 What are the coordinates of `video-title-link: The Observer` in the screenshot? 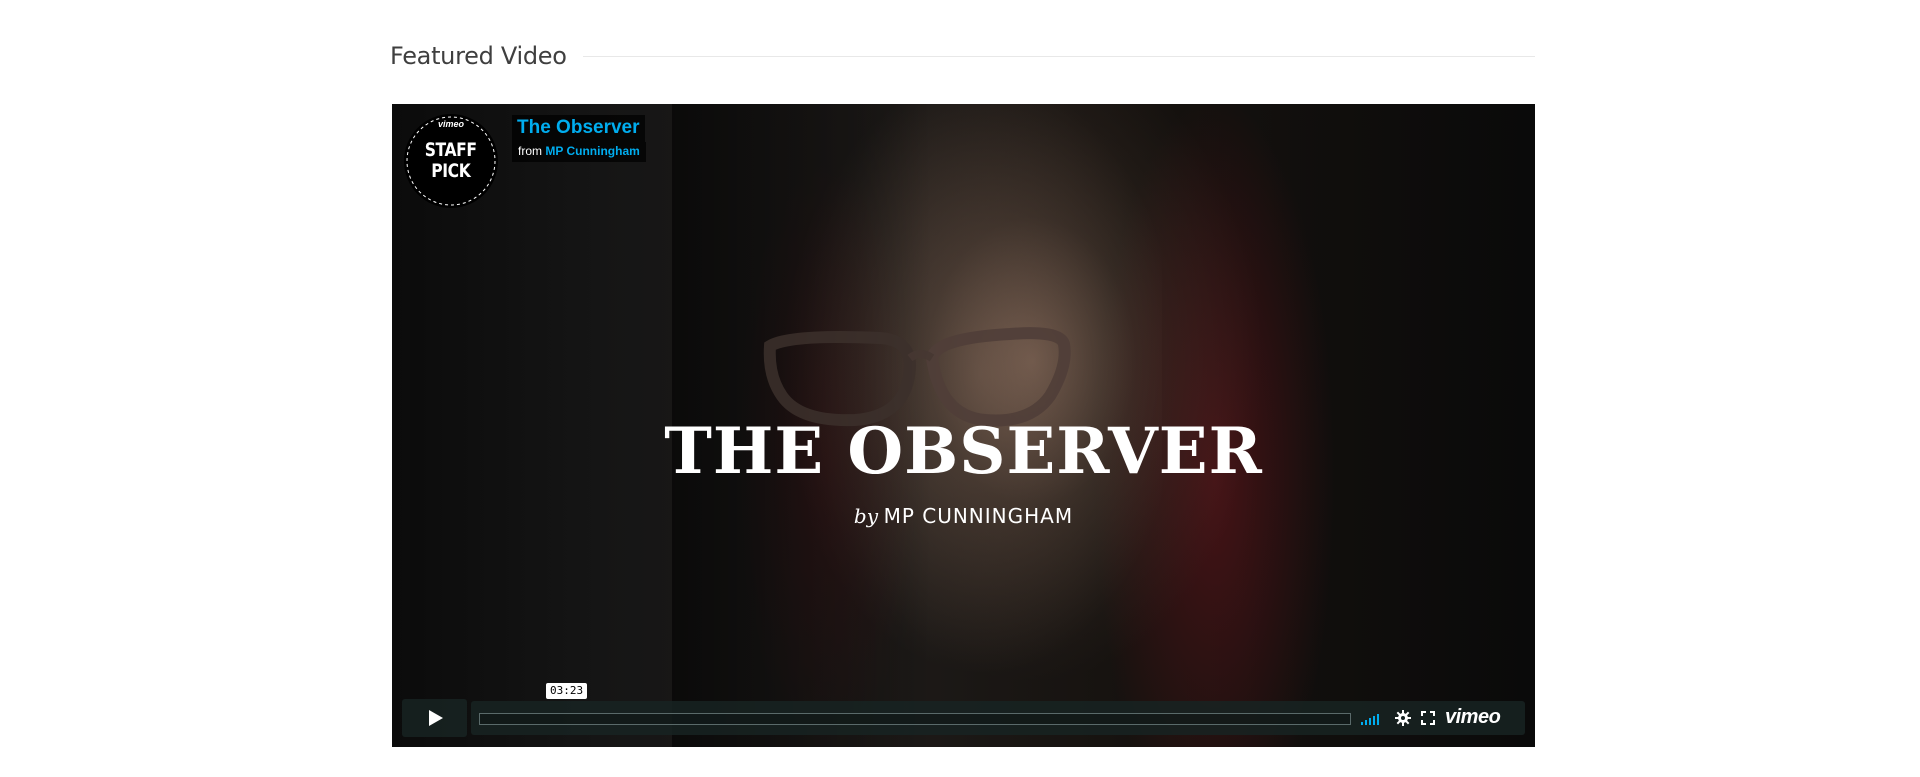 It's located at (578, 128).